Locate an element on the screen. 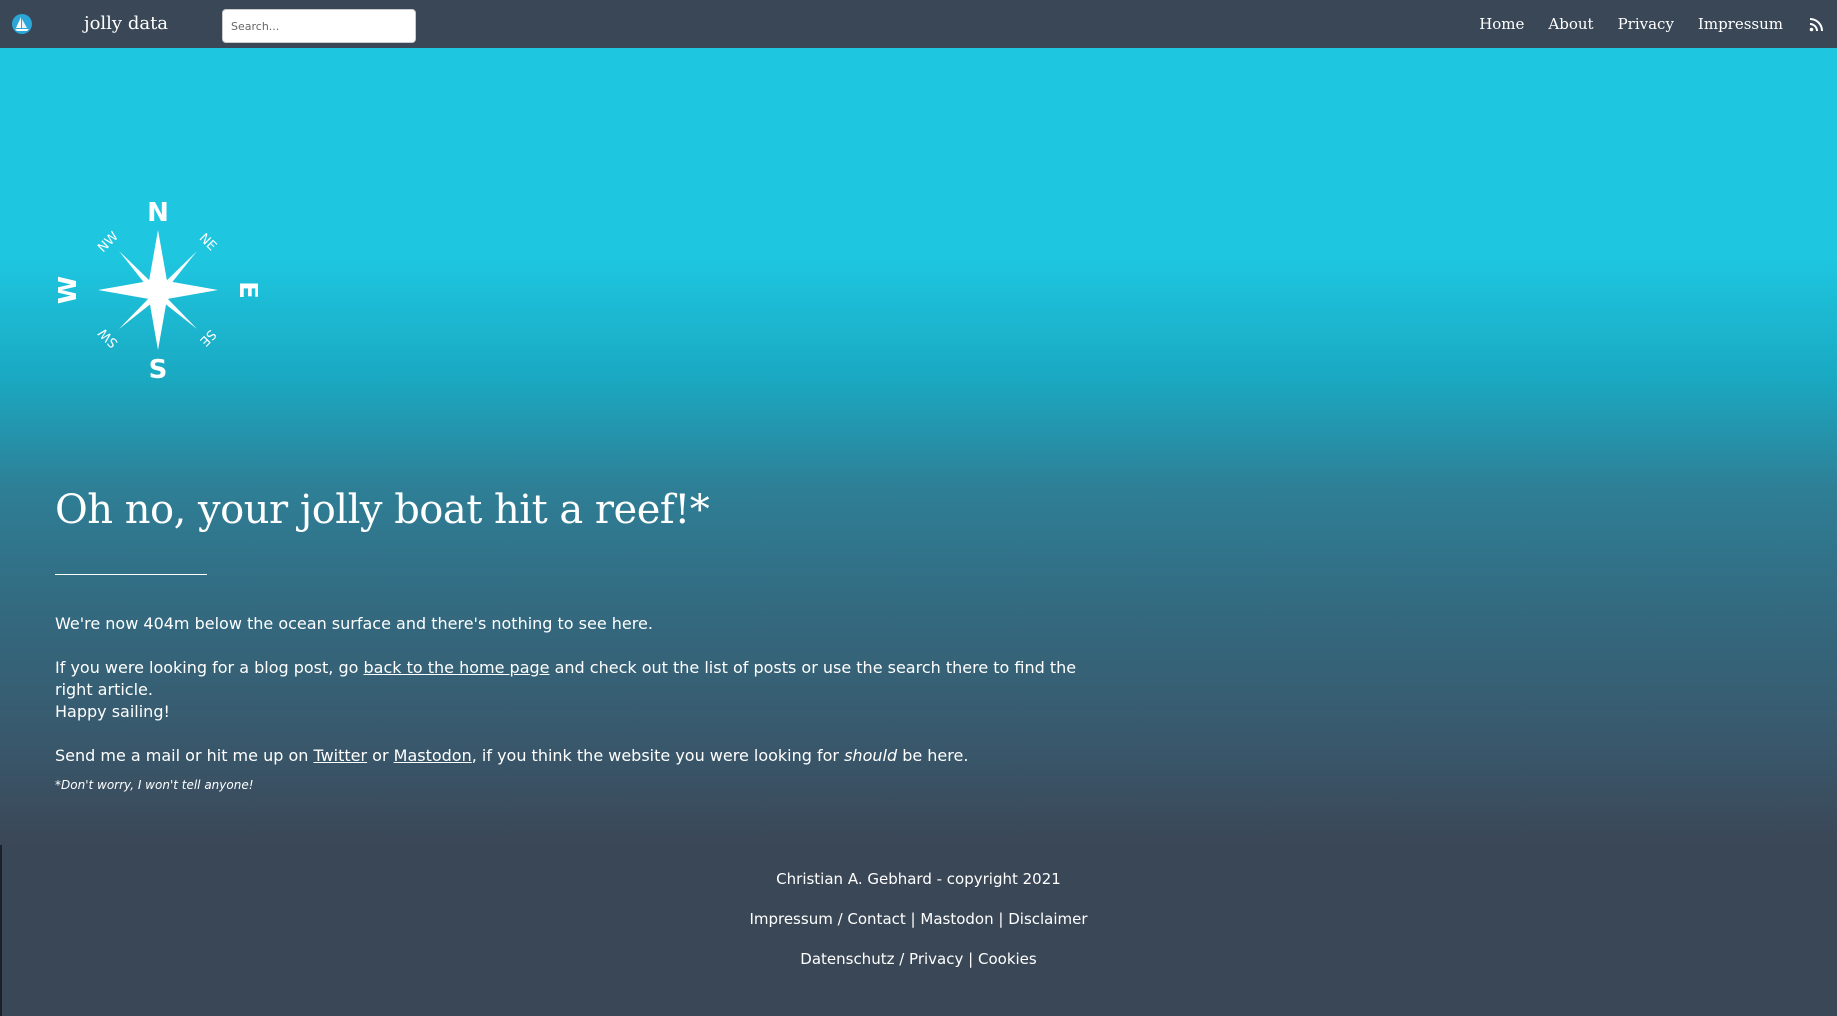  nav-about-link: About is located at coordinates (1570, 24).